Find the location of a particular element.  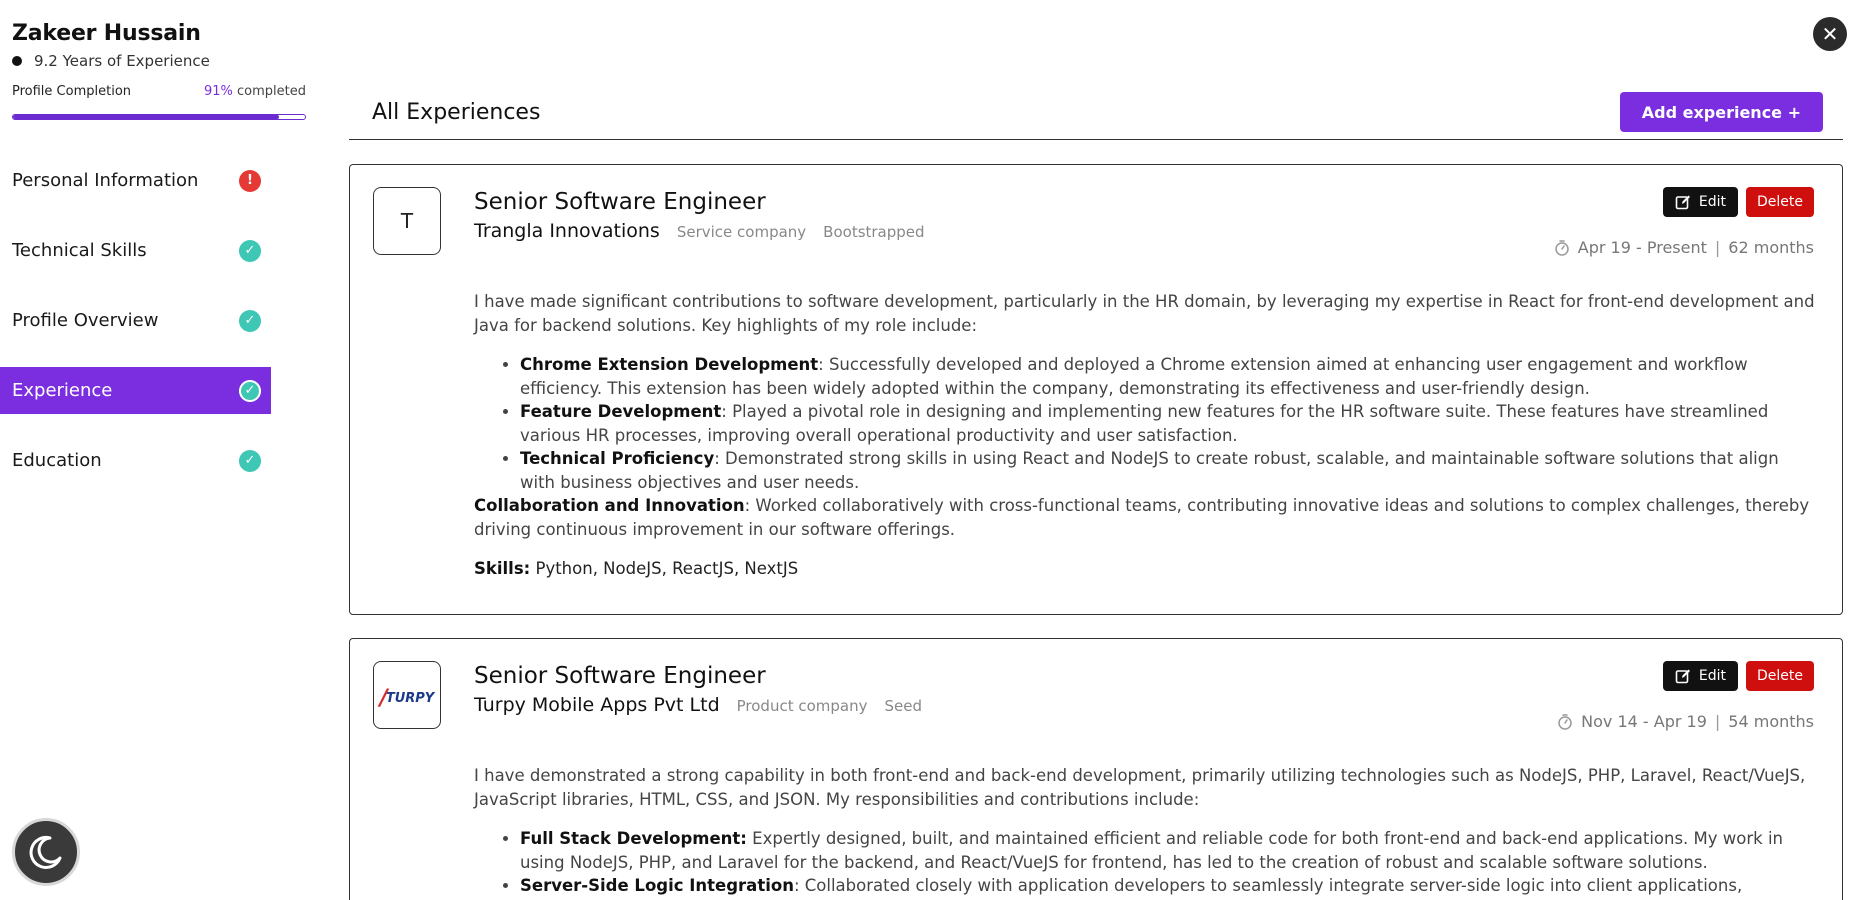

page-title: All Experiences is located at coordinates (456, 112).